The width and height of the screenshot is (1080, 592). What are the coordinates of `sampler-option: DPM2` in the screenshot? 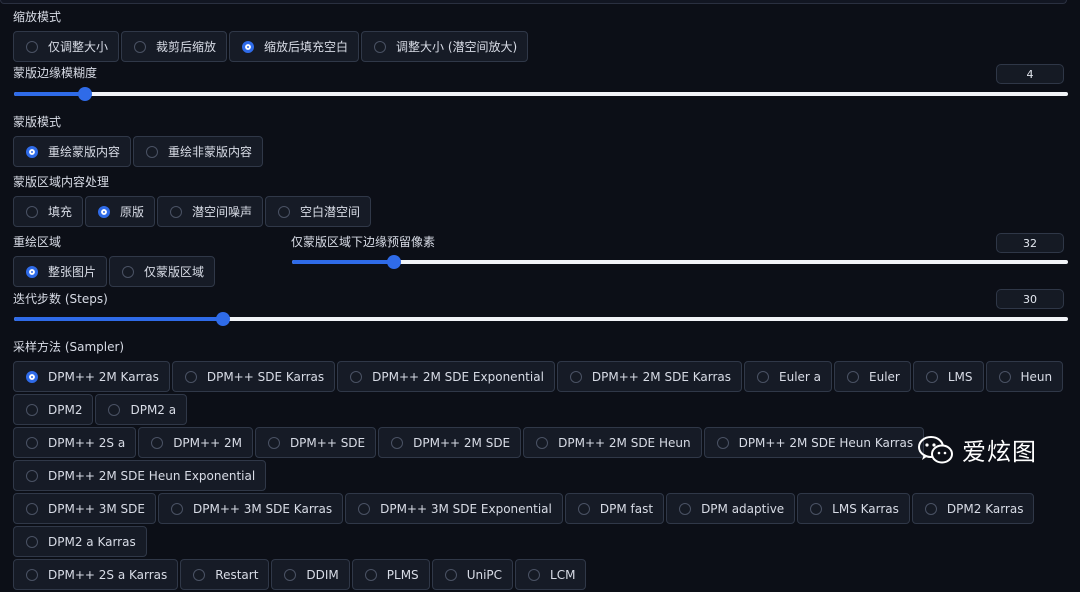 It's located at (53, 409).